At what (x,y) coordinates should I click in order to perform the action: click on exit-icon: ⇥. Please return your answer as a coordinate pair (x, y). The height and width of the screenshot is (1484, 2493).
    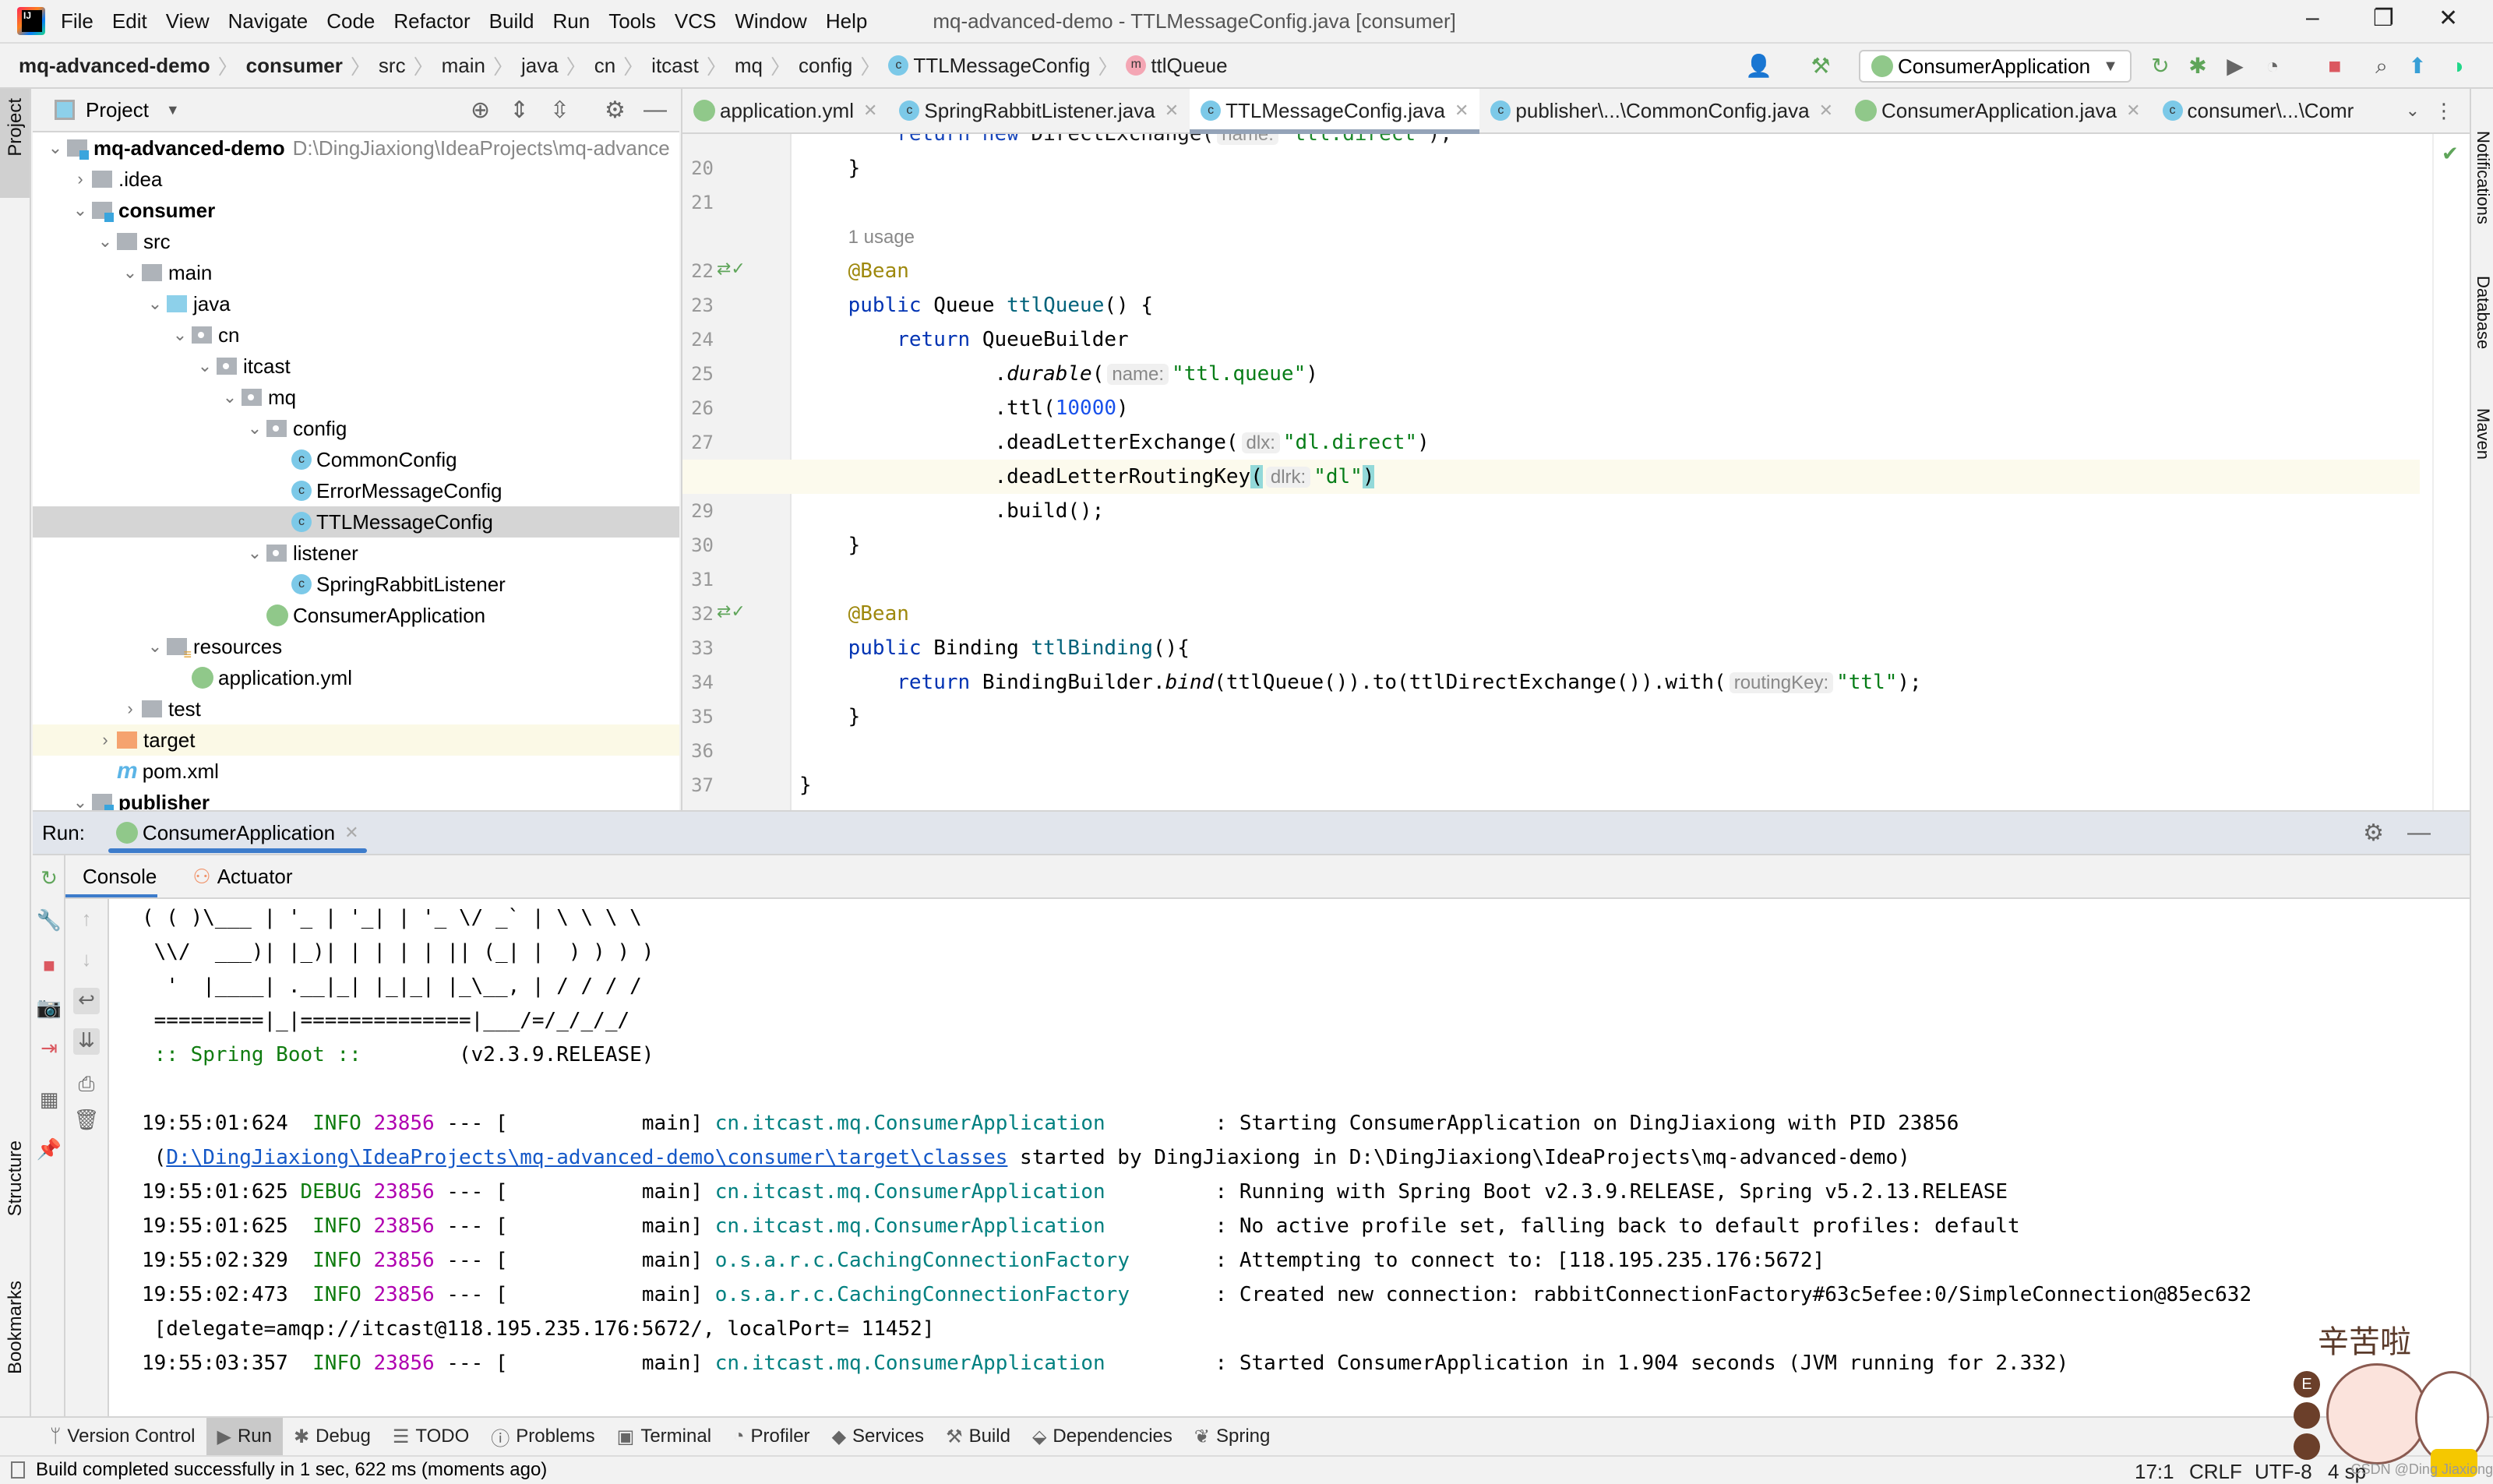
    Looking at the image, I should click on (49, 1050).